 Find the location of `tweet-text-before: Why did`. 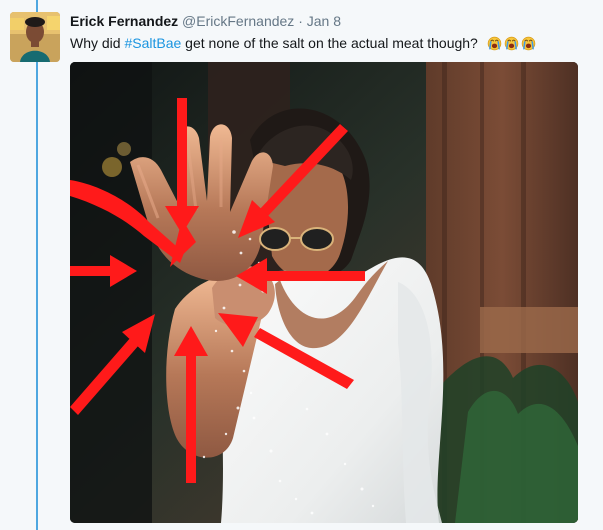

tweet-text-before: Why did is located at coordinates (97, 43).